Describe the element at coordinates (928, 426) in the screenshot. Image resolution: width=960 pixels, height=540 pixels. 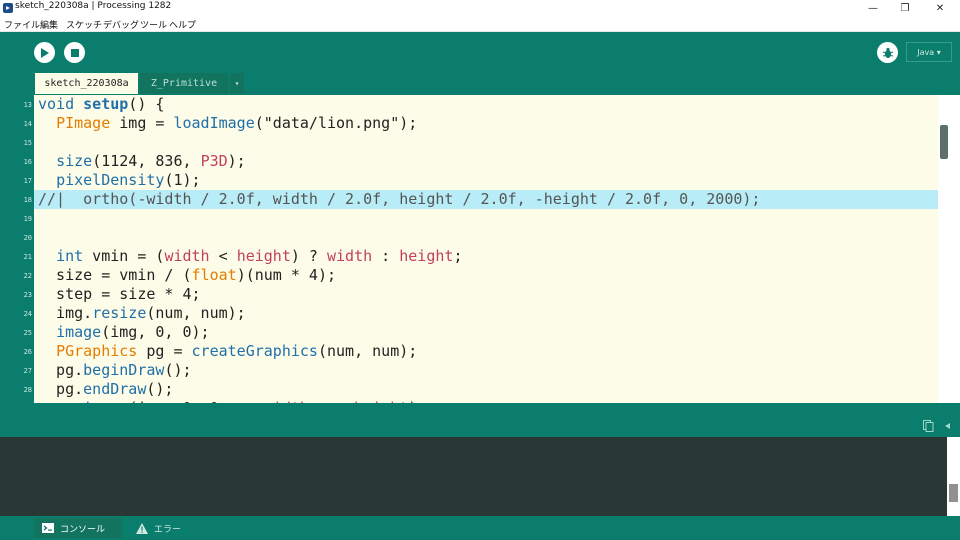
I see `copy-icon` at that location.